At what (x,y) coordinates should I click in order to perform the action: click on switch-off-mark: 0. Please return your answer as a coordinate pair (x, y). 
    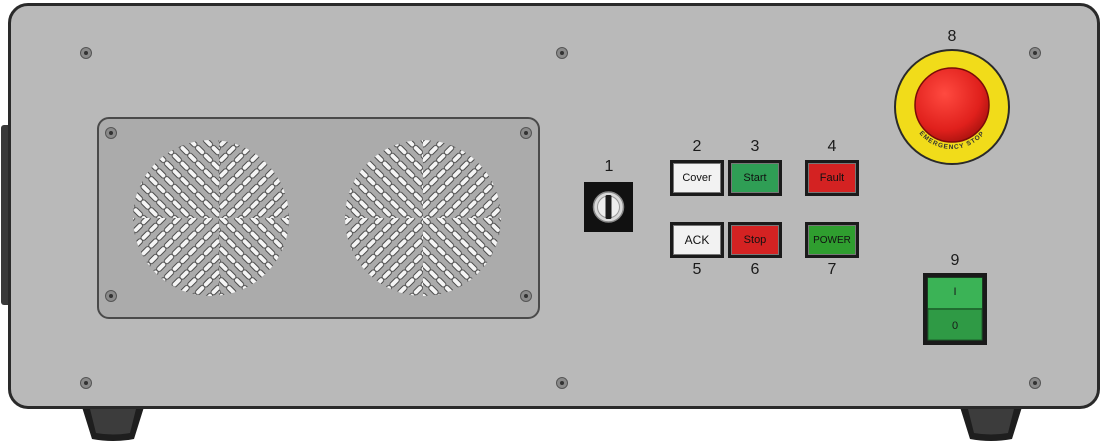
    Looking at the image, I should click on (955, 326).